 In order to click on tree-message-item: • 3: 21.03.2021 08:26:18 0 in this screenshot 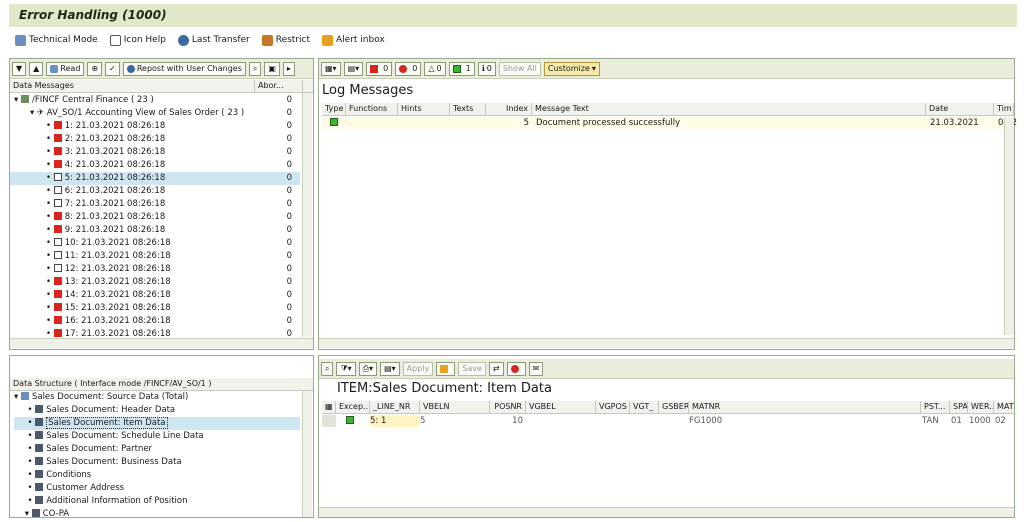, I will do `click(155, 152)`.